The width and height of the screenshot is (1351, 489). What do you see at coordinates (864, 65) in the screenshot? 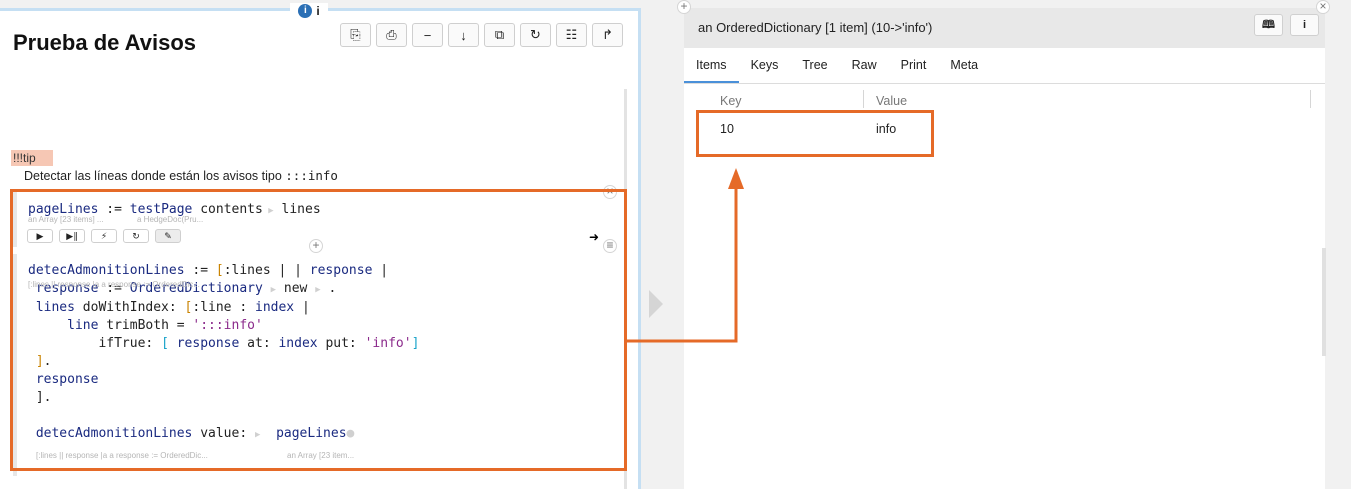
I see `tab-raw: Raw` at bounding box center [864, 65].